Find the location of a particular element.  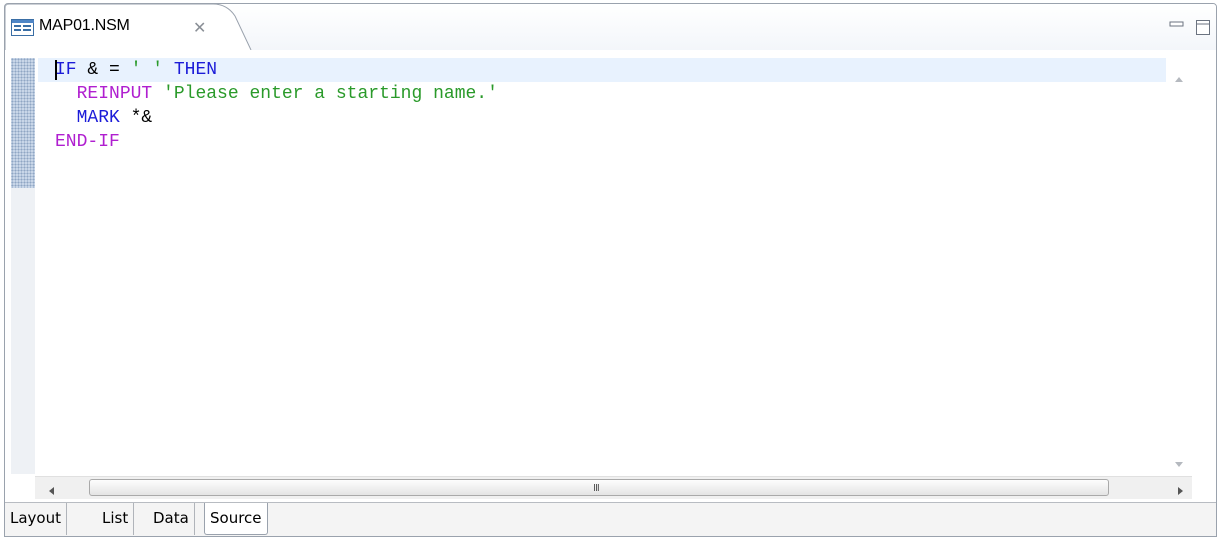

editor-page-tabs: Layout List Data Source is located at coordinates (610, 519).